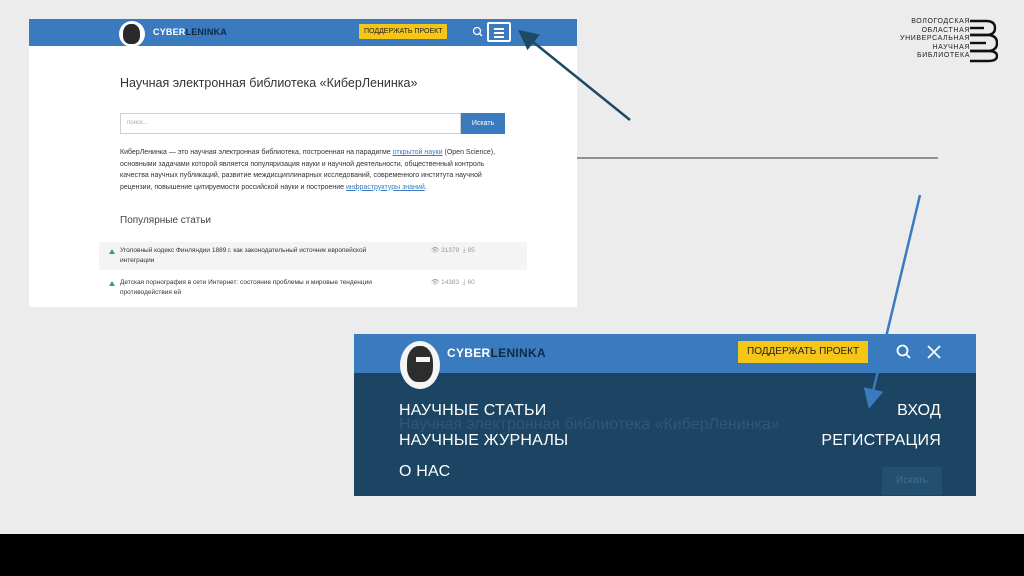 The width and height of the screenshot is (1024, 576). I want to click on arrow-to-menu-icon, so click(574, 75).